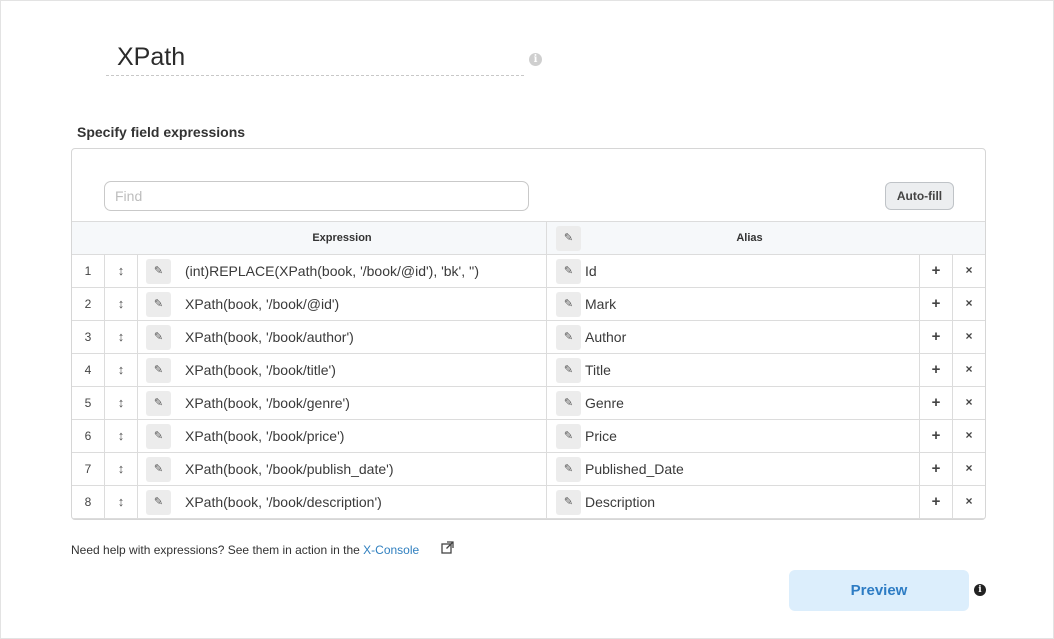  I want to click on x-console-link: X-Console, so click(391, 550).